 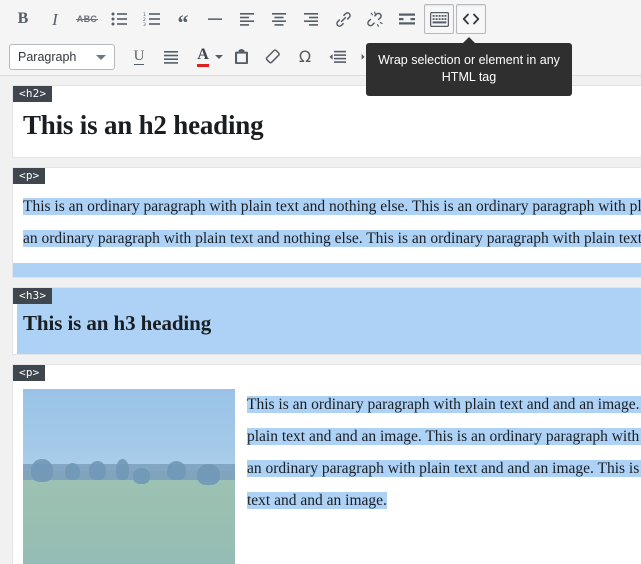 I want to click on bulleted-list-icon, so click(x=119, y=19).